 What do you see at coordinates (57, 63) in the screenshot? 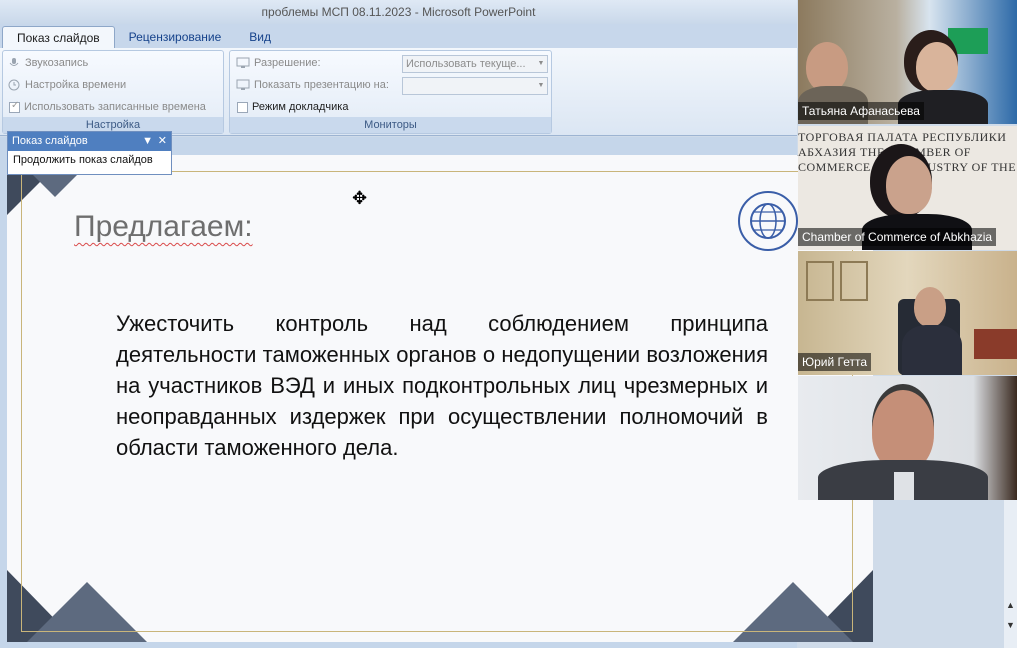
I see `record-narration-label: Звукозапись` at bounding box center [57, 63].